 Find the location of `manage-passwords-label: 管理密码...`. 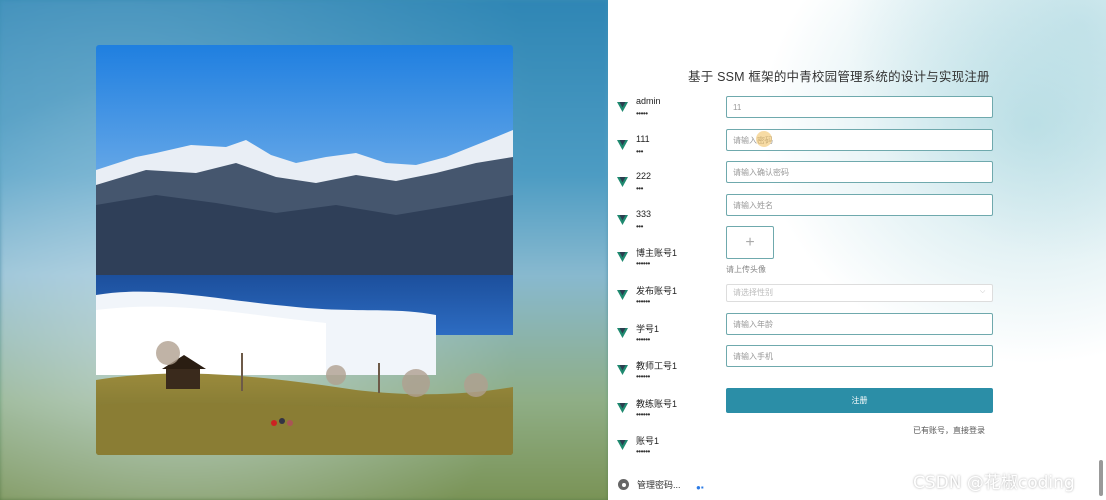

manage-passwords-label: 管理密码... is located at coordinates (659, 485).